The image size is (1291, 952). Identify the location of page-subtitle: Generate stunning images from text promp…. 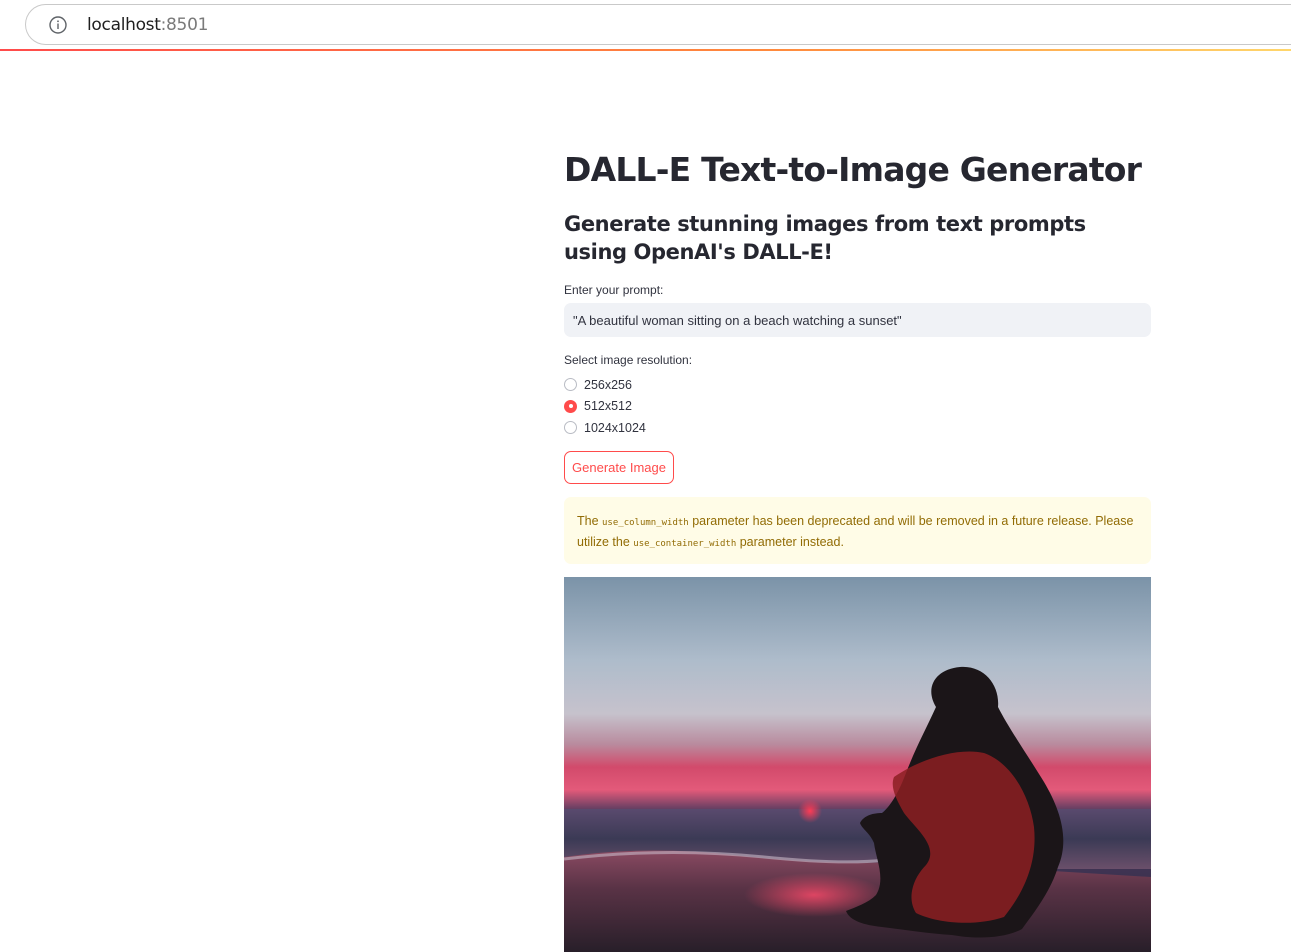
(825, 238).